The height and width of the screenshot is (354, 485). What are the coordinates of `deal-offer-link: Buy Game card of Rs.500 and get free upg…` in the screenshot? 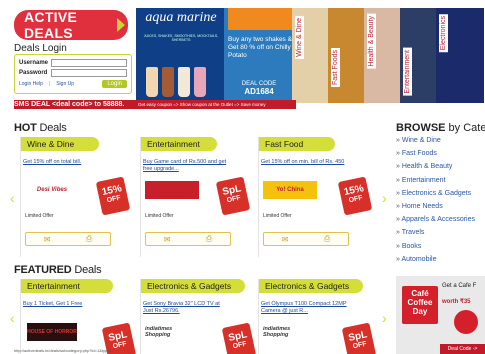 It's located at (186, 166).